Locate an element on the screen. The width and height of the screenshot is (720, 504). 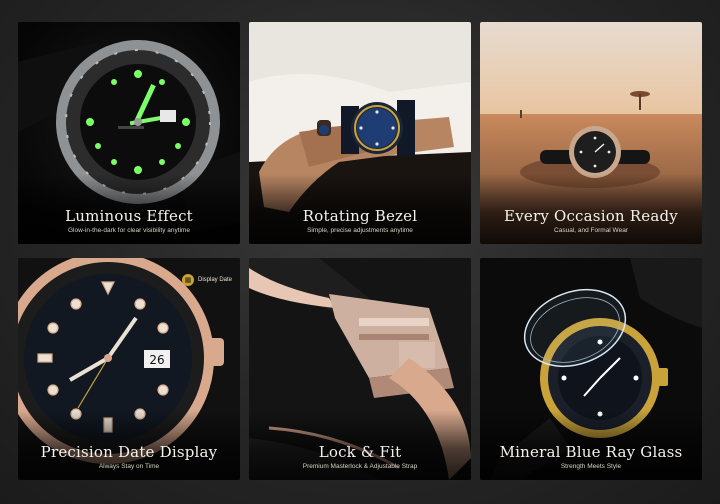
display-date-callout: ▦ Display Date is located at coordinates (207, 280).